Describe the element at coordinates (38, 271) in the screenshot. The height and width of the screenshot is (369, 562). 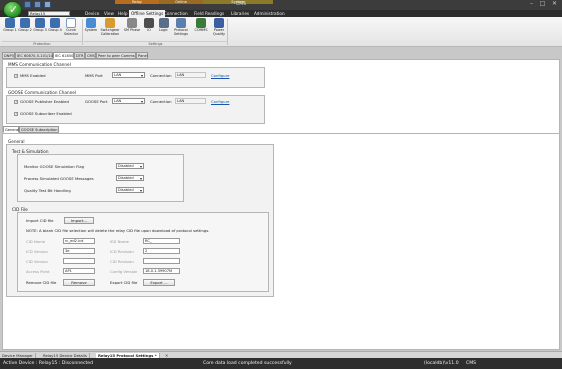
I see `access-point-label: Access Point` at that location.